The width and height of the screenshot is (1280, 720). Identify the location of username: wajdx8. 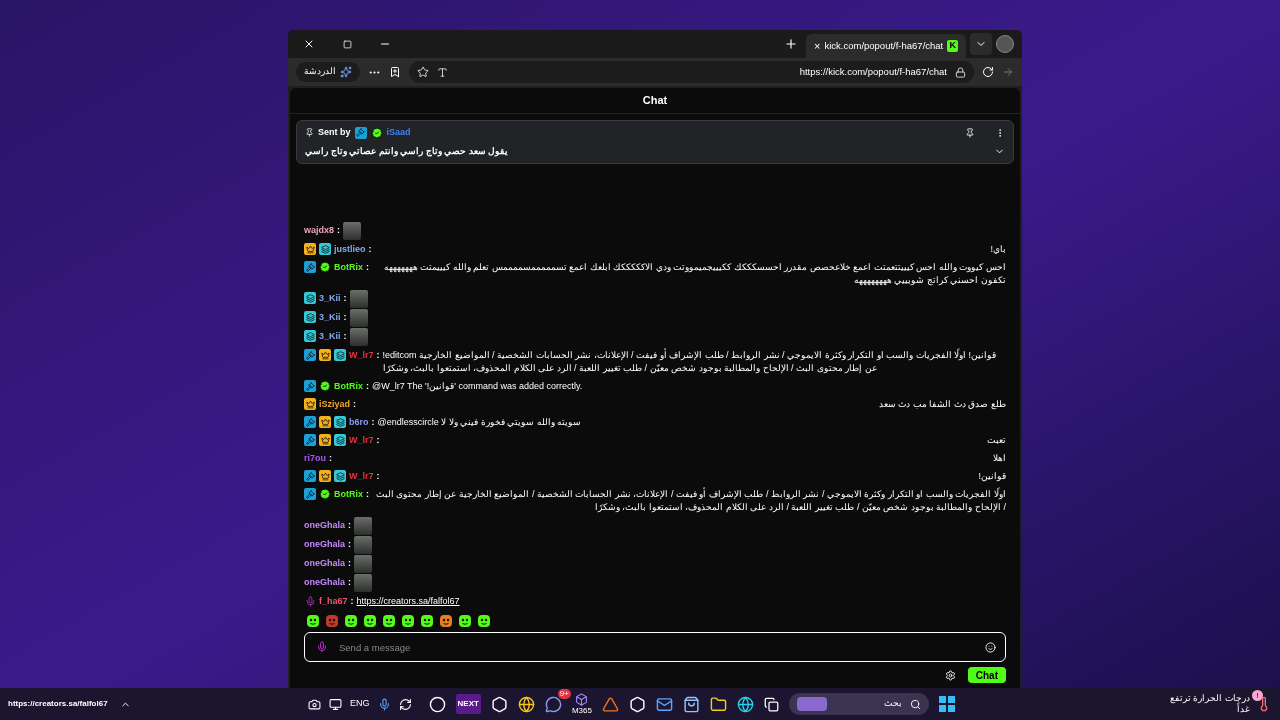
(319, 230).